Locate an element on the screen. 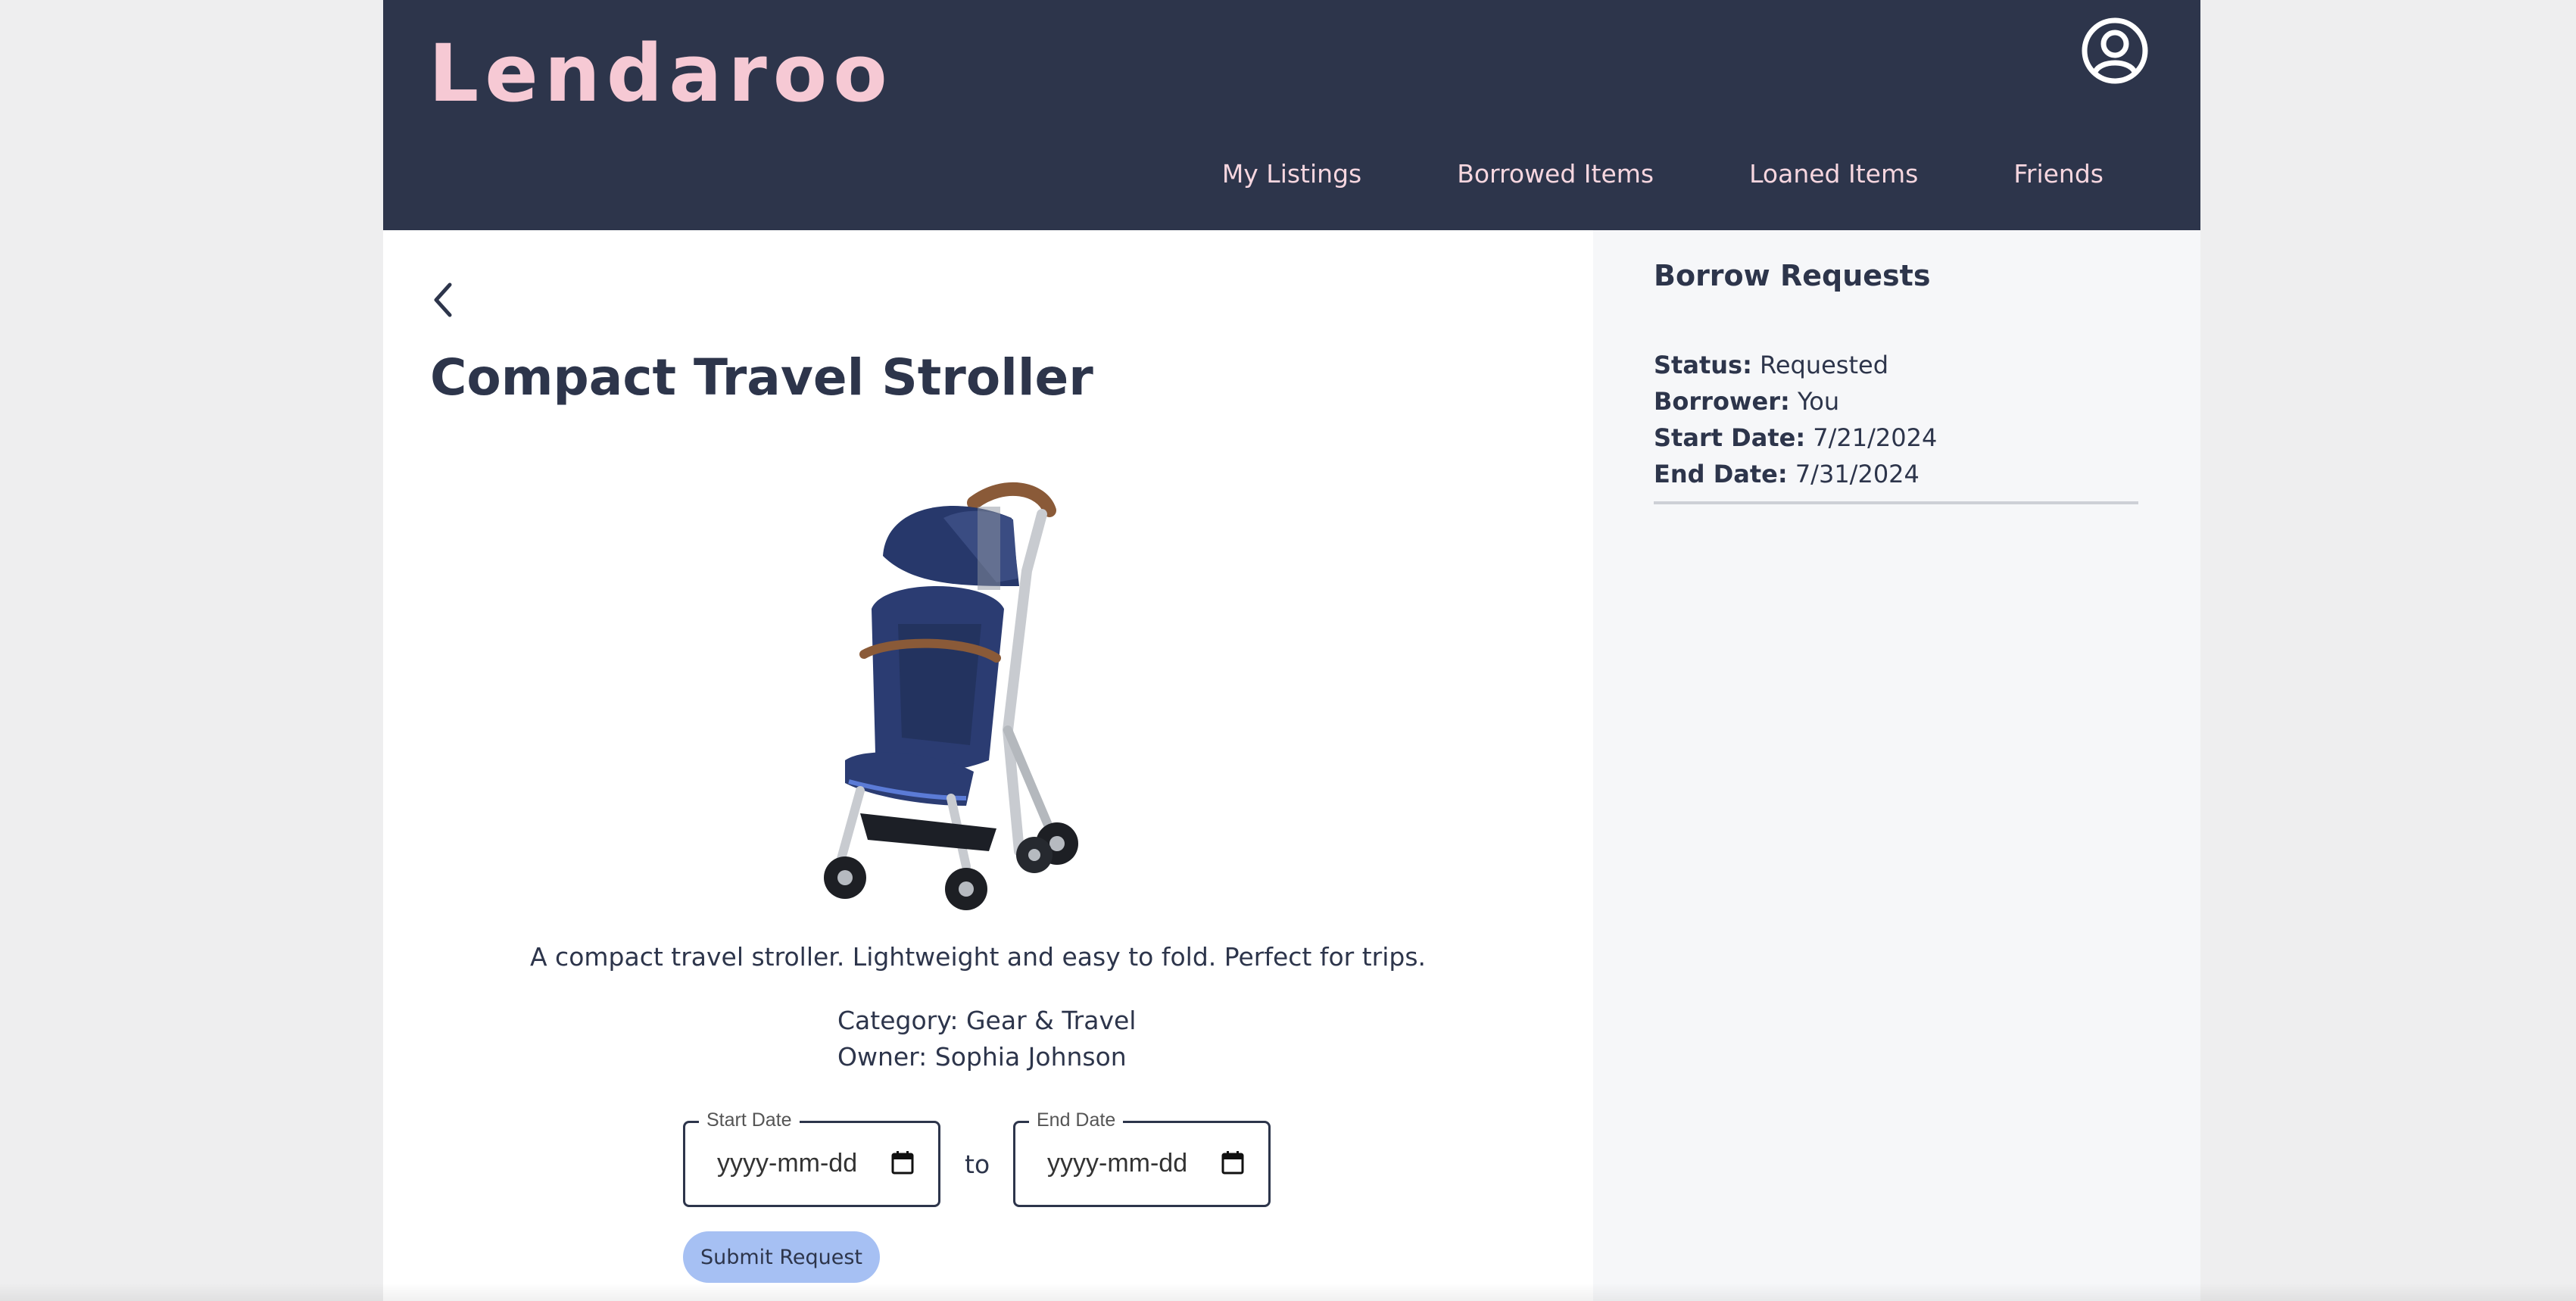 The height and width of the screenshot is (1301, 2576). request-end-row: End Date: 7/31/2024 is located at coordinates (1896, 474).